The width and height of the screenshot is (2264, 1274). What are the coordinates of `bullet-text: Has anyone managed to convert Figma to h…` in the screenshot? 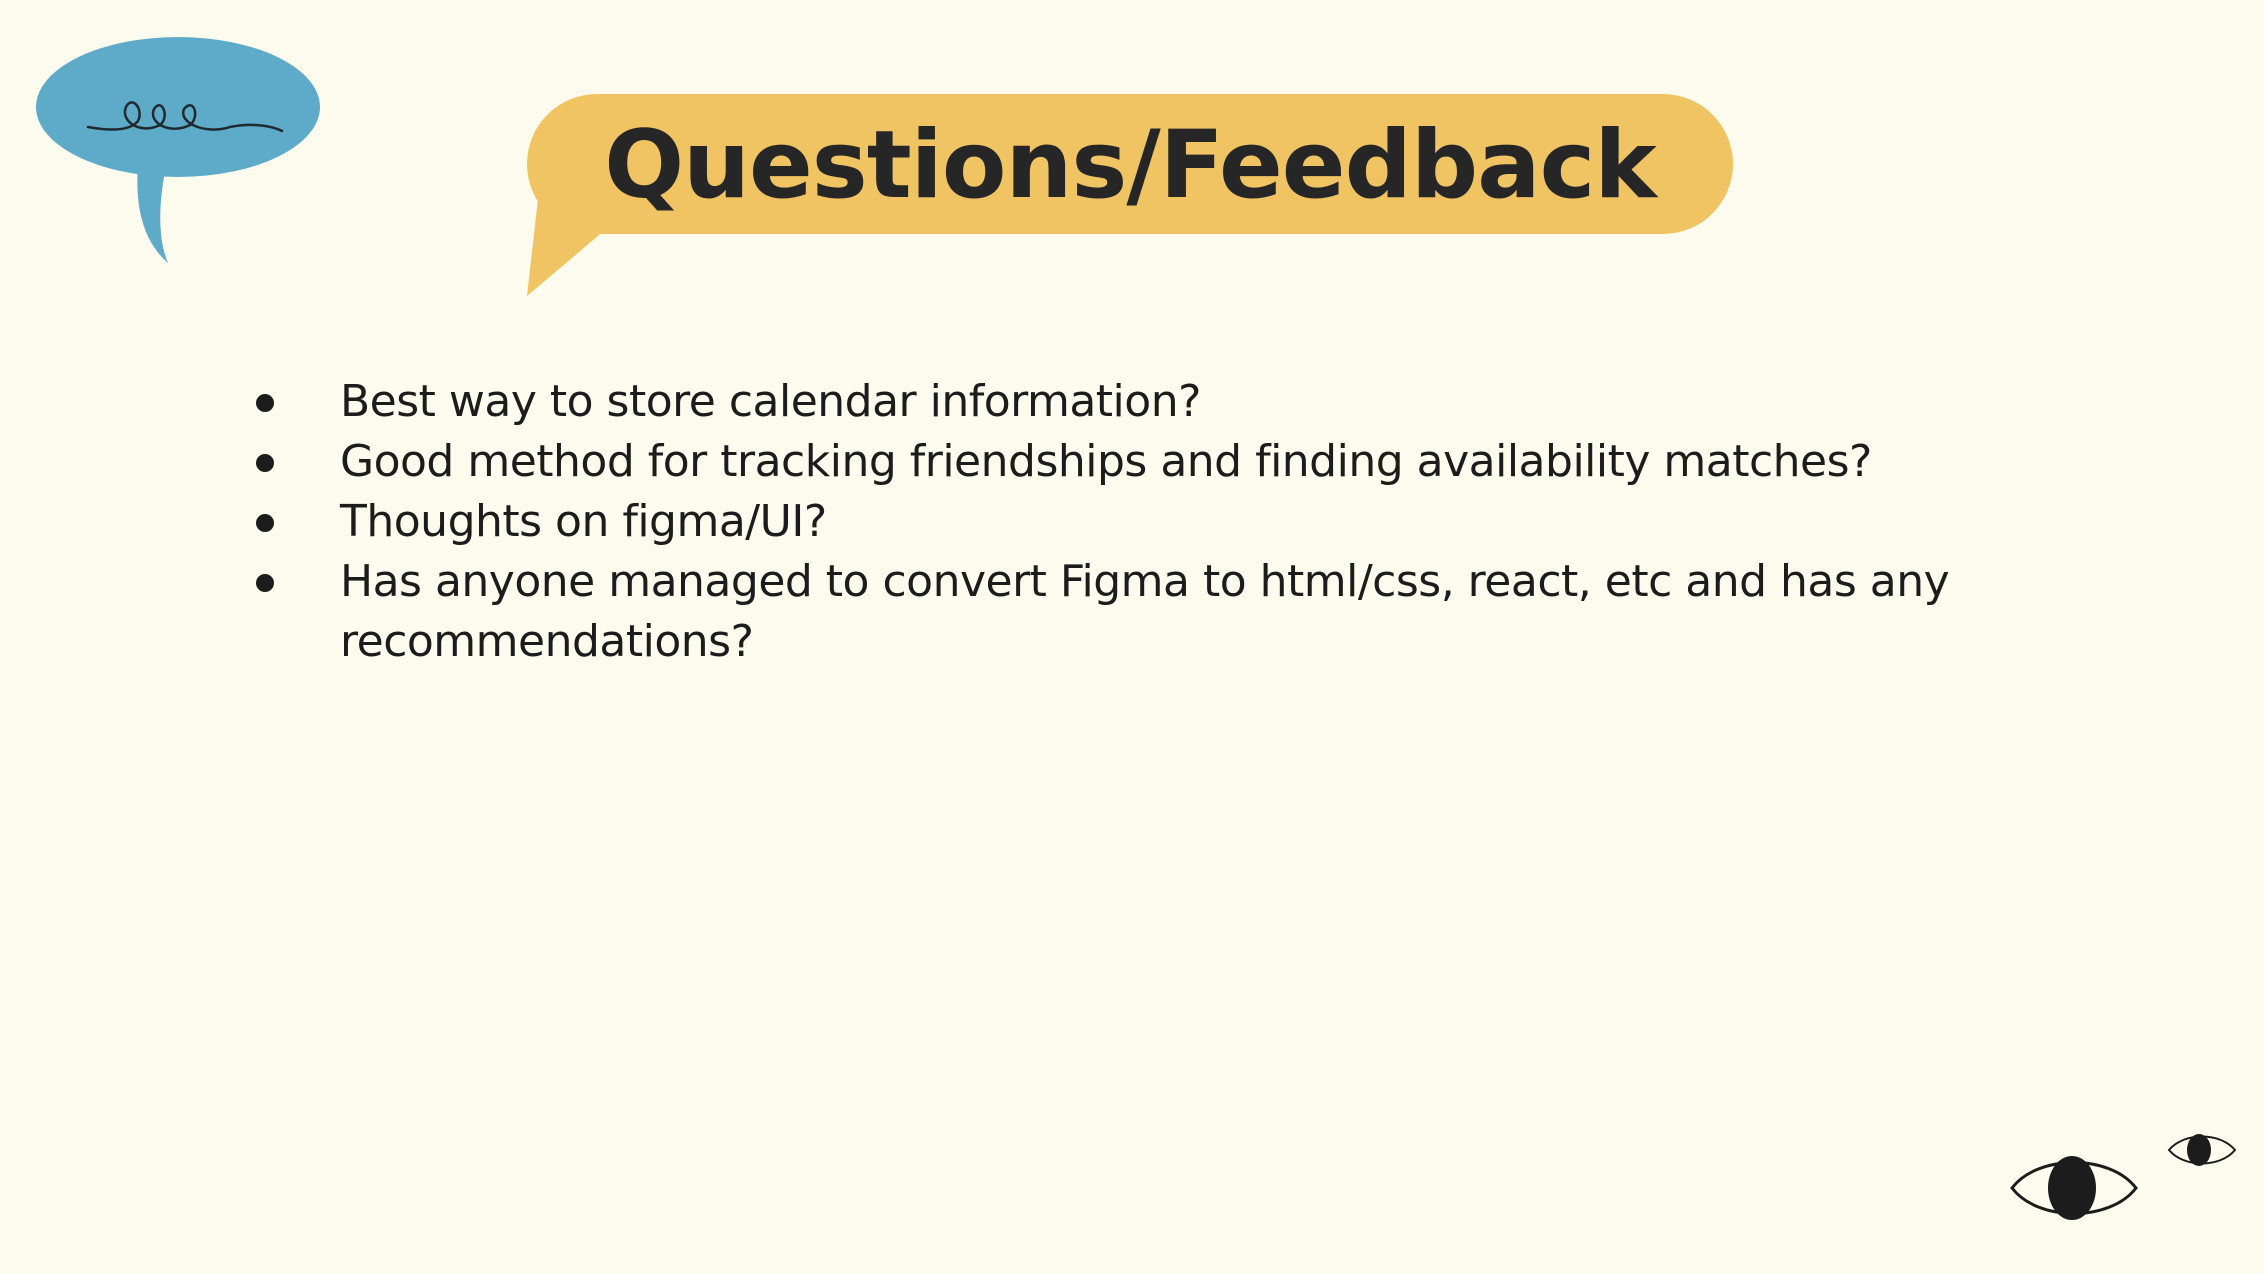 It's located at (1145, 611).